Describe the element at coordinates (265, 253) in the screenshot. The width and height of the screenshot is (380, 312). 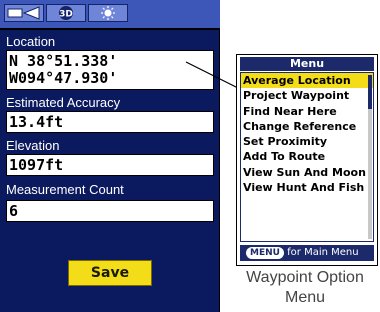
I see `menu-key-badge: MENU` at that location.